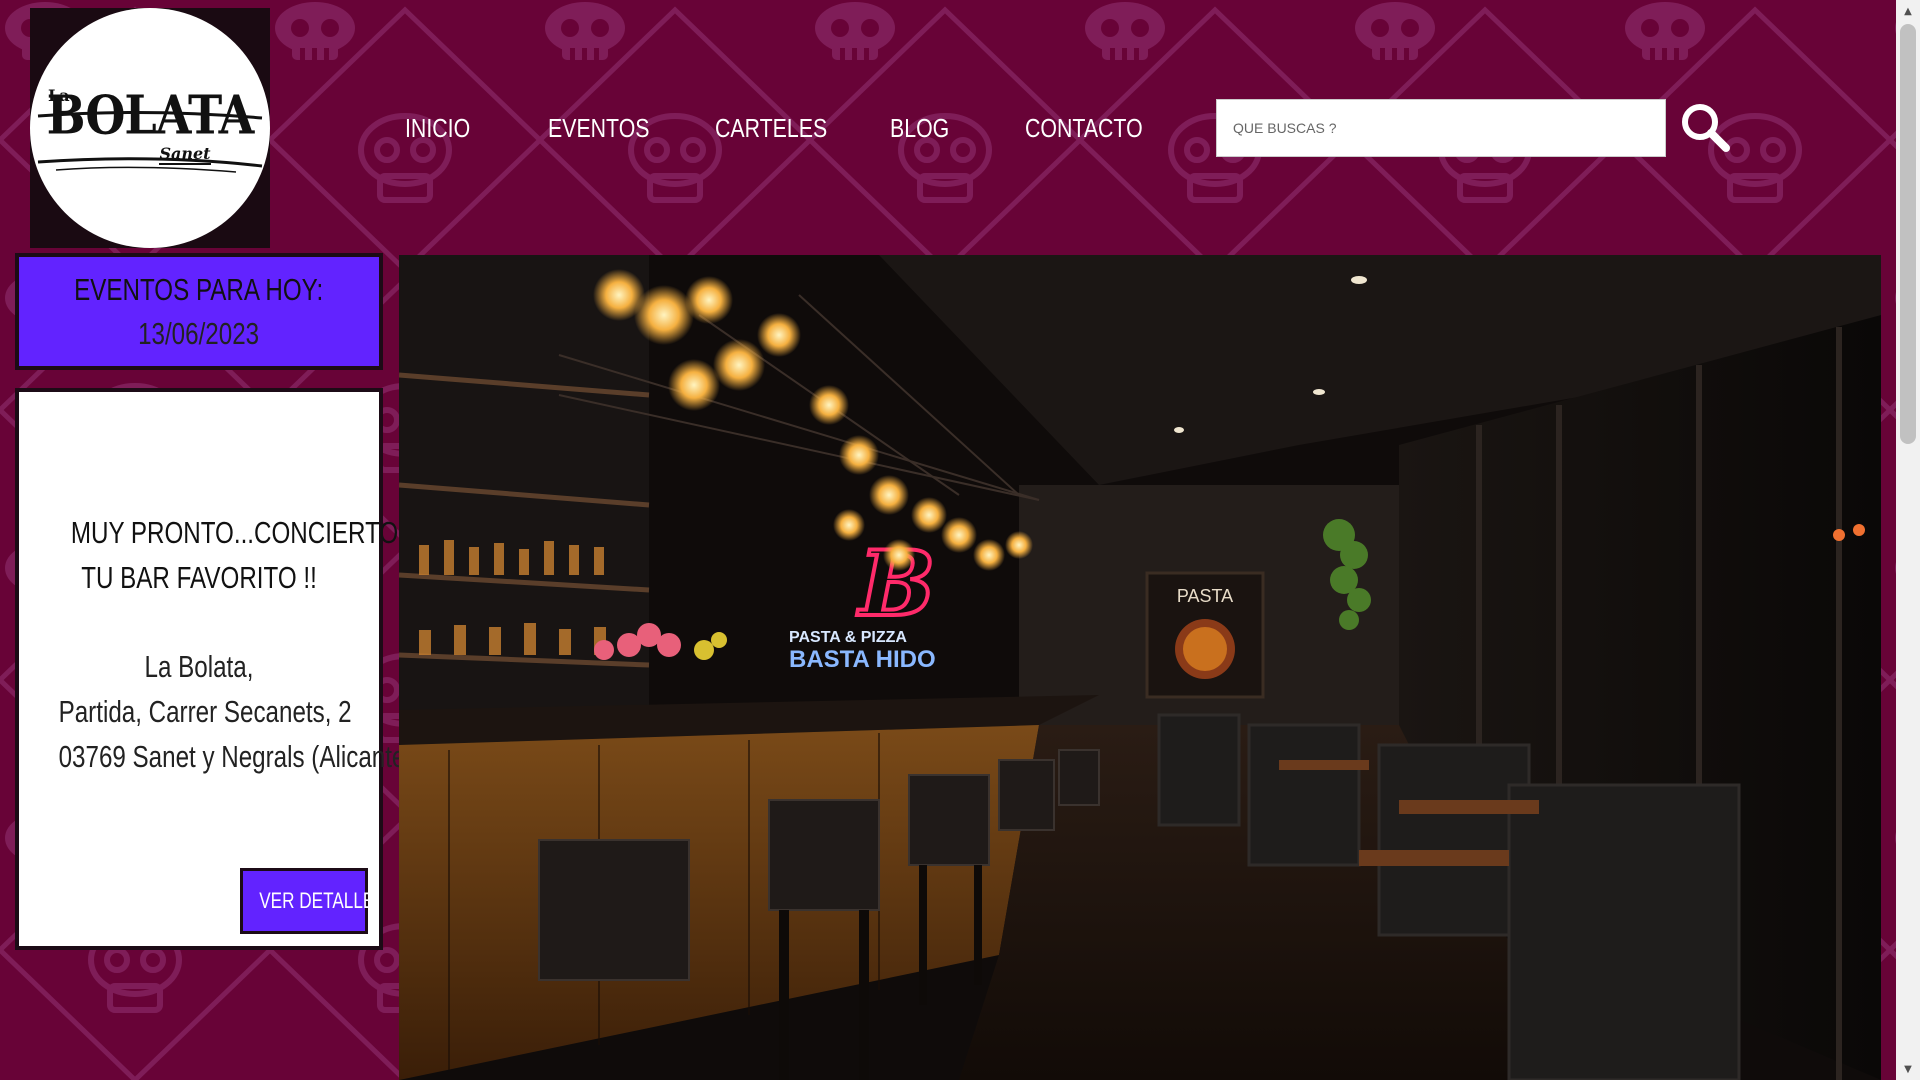 Image resolution: width=1920 pixels, height=1080 pixels. I want to click on poster-title: PASTA, so click(1205, 596).